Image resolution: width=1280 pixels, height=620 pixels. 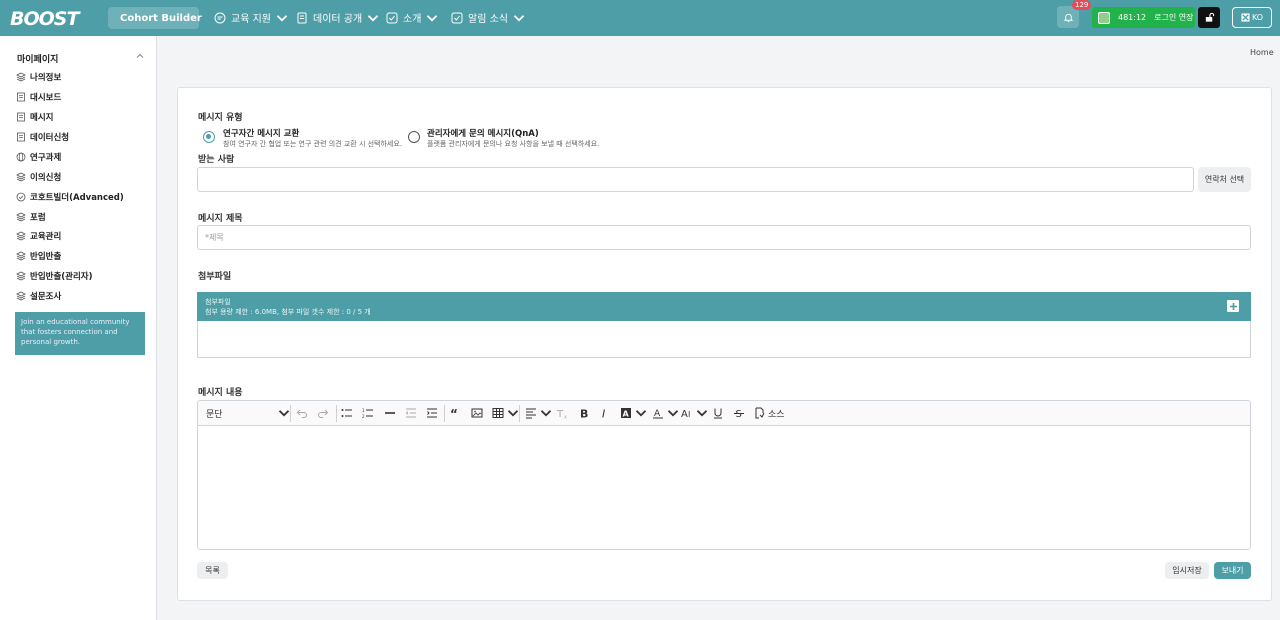 I want to click on numbered-list-button: 12, so click(x=368, y=413).